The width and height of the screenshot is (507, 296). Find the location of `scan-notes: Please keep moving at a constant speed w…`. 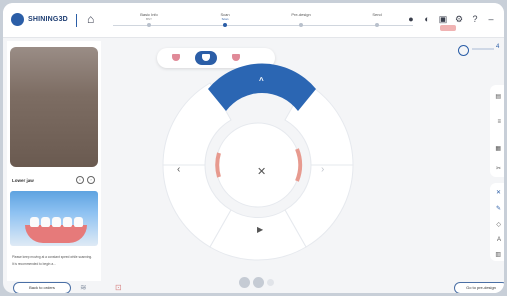

scan-notes: Please keep moving at a constant speed w… is located at coordinates (55, 261).